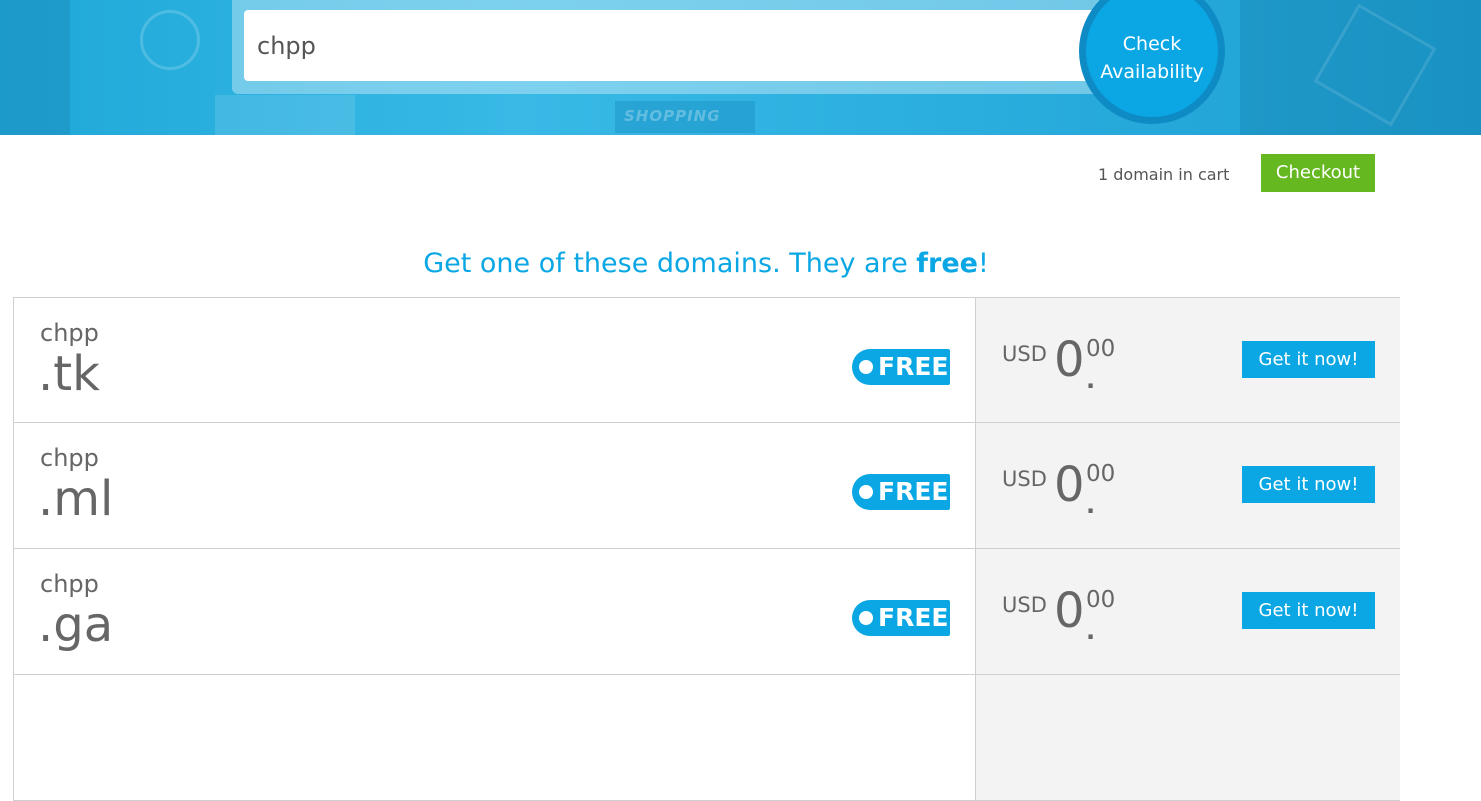 This screenshot has height=801, width=1481. What do you see at coordinates (674, 45) in the screenshot?
I see `domain-search-input` at bounding box center [674, 45].